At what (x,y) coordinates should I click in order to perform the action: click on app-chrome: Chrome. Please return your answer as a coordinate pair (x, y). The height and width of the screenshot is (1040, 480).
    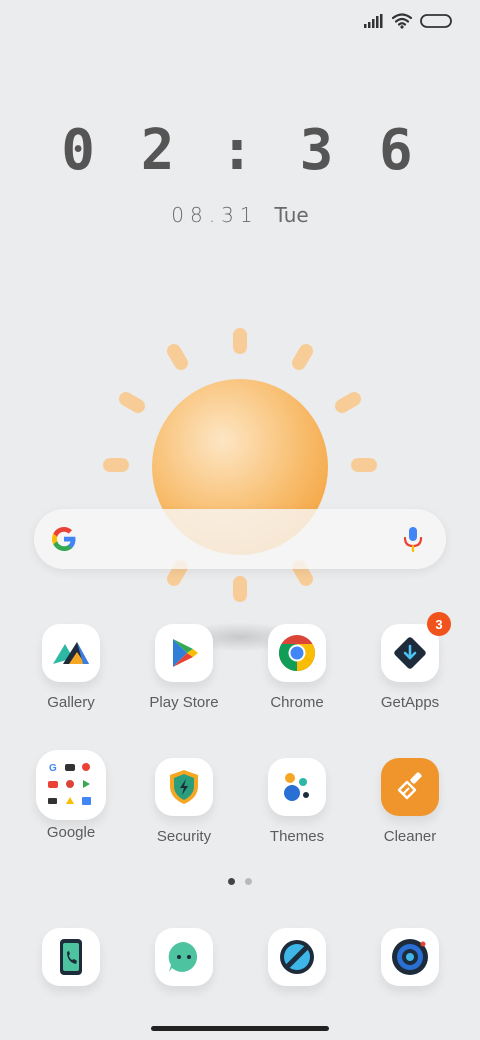
    Looking at the image, I should click on (297, 667).